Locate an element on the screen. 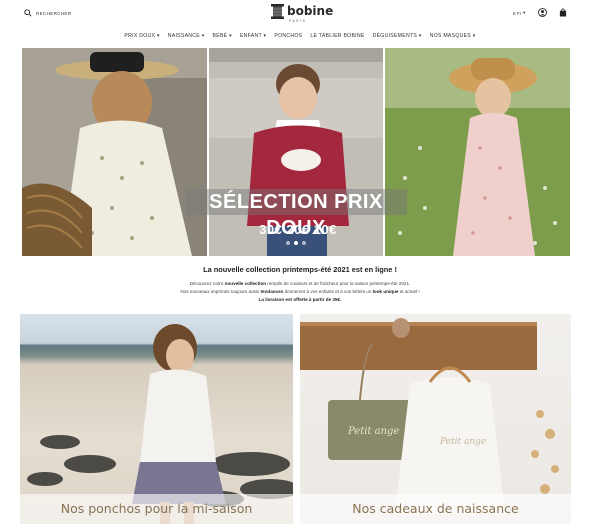 This screenshot has width=600, height=529. nav-item-ponchos: PONCHOS is located at coordinates (288, 38).